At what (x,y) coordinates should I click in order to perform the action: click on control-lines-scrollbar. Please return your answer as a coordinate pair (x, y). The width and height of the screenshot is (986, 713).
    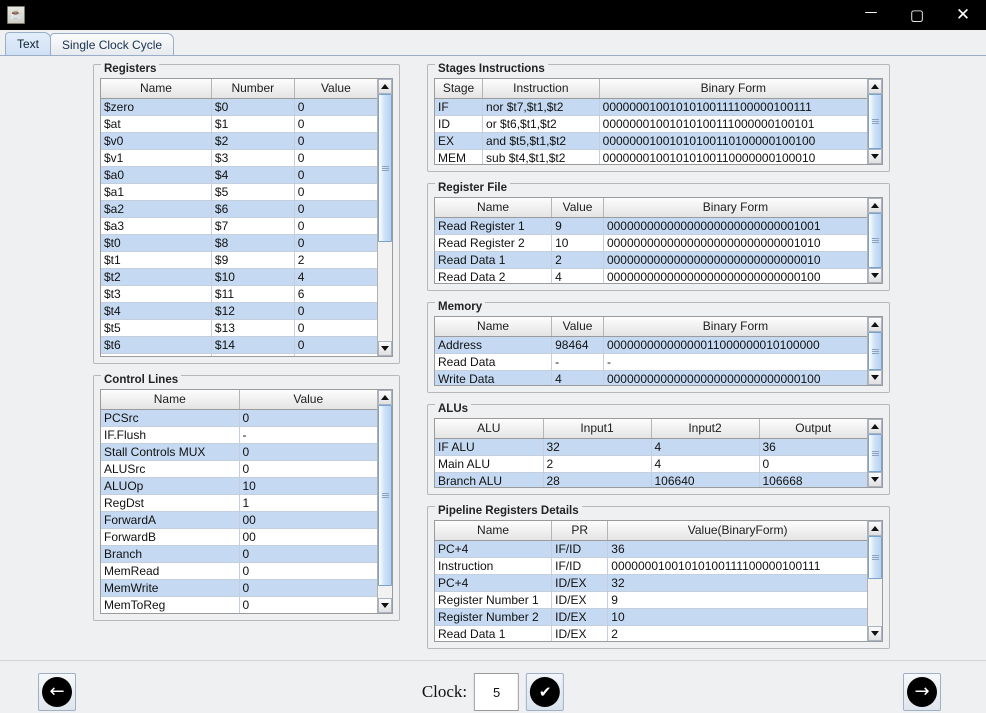
    Looking at the image, I should click on (384, 501).